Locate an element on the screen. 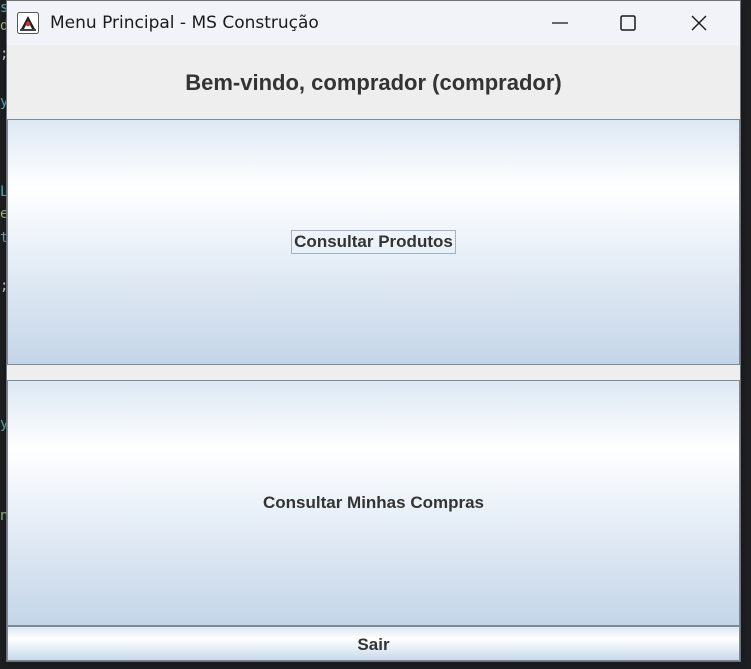 This screenshot has width=751, height=669. maximize-button is located at coordinates (628, 23).